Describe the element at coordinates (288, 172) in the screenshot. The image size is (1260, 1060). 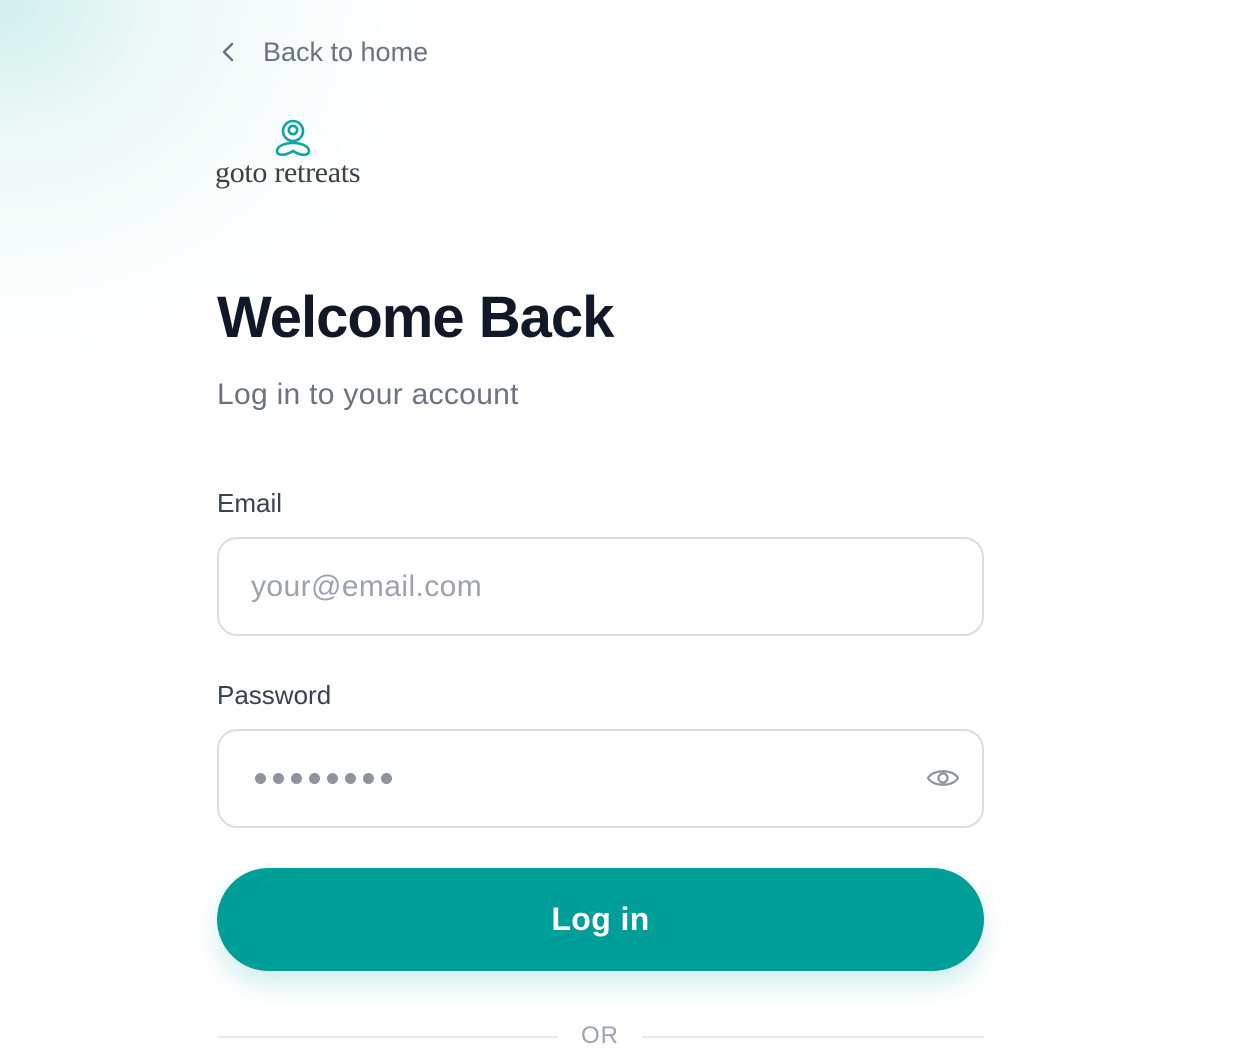
I see `brand-wordmark: goto retreats` at that location.